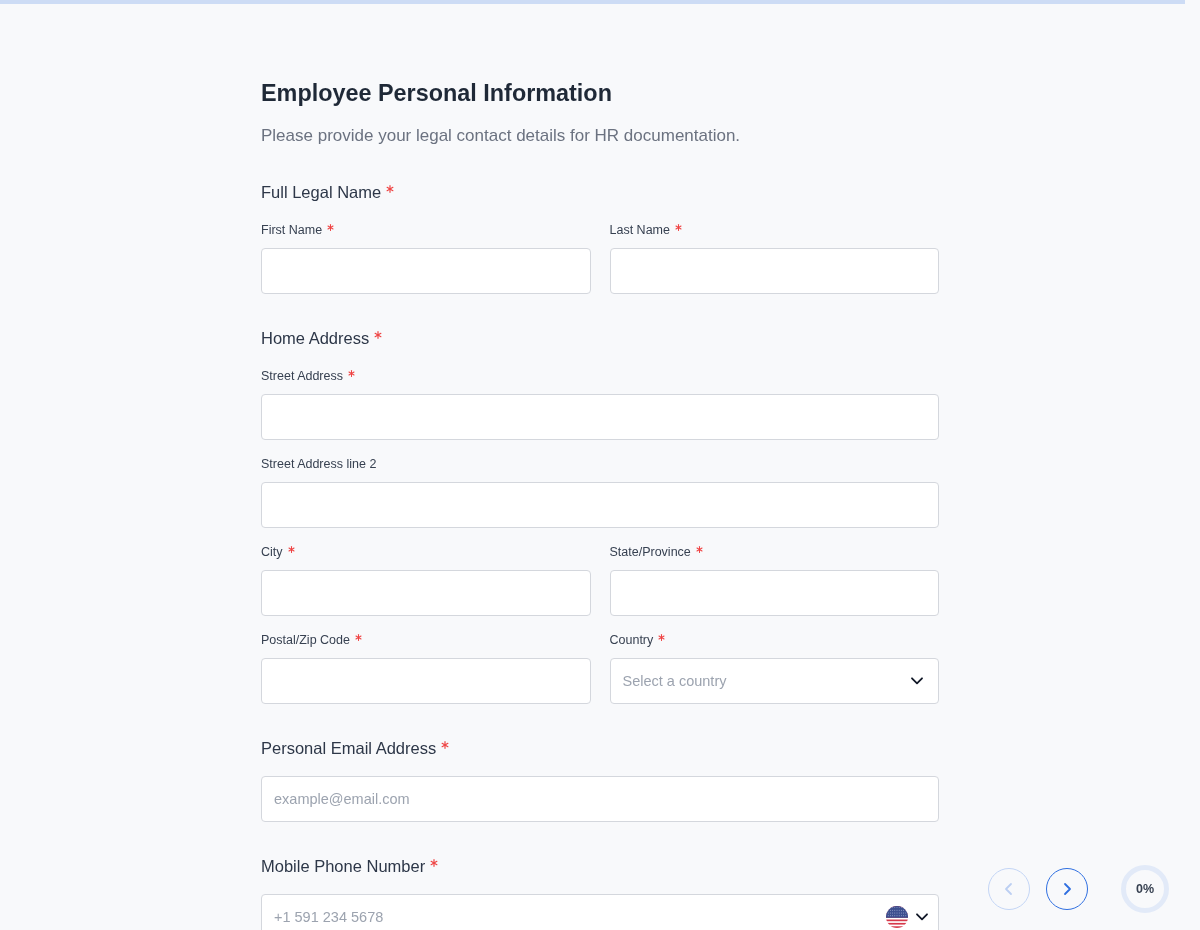 This screenshot has height=930, width=1200. What do you see at coordinates (1145, 889) in the screenshot?
I see `progress-percent: 0%` at bounding box center [1145, 889].